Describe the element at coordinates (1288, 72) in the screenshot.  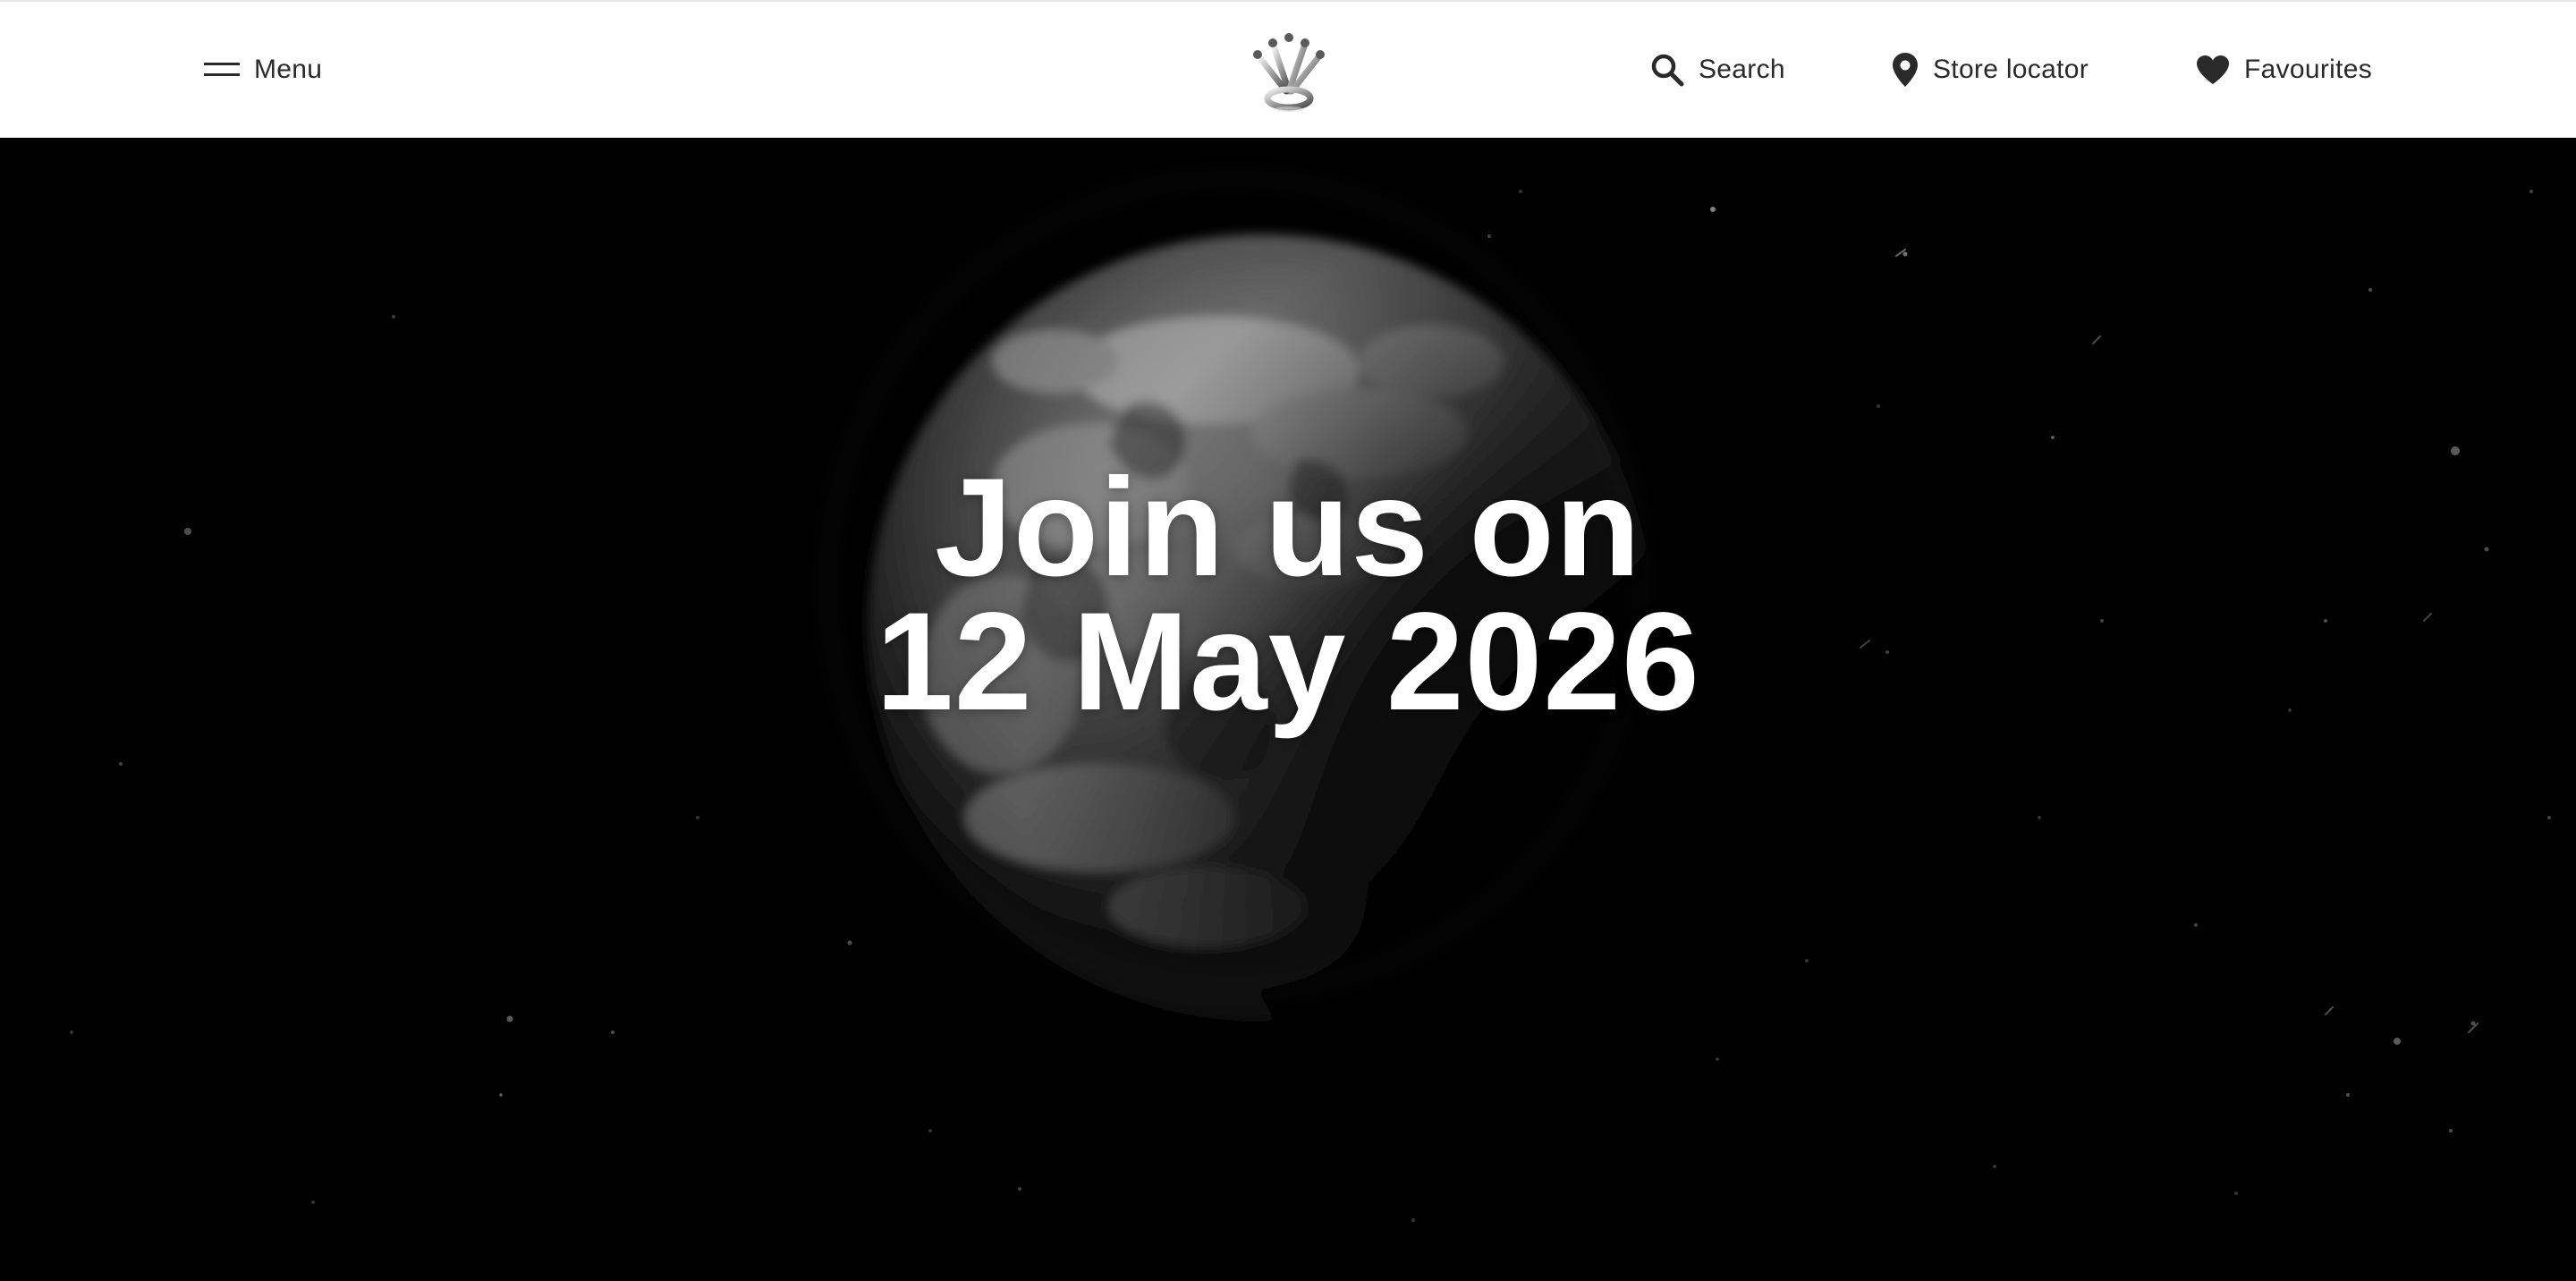
I see `crown-logo` at that location.